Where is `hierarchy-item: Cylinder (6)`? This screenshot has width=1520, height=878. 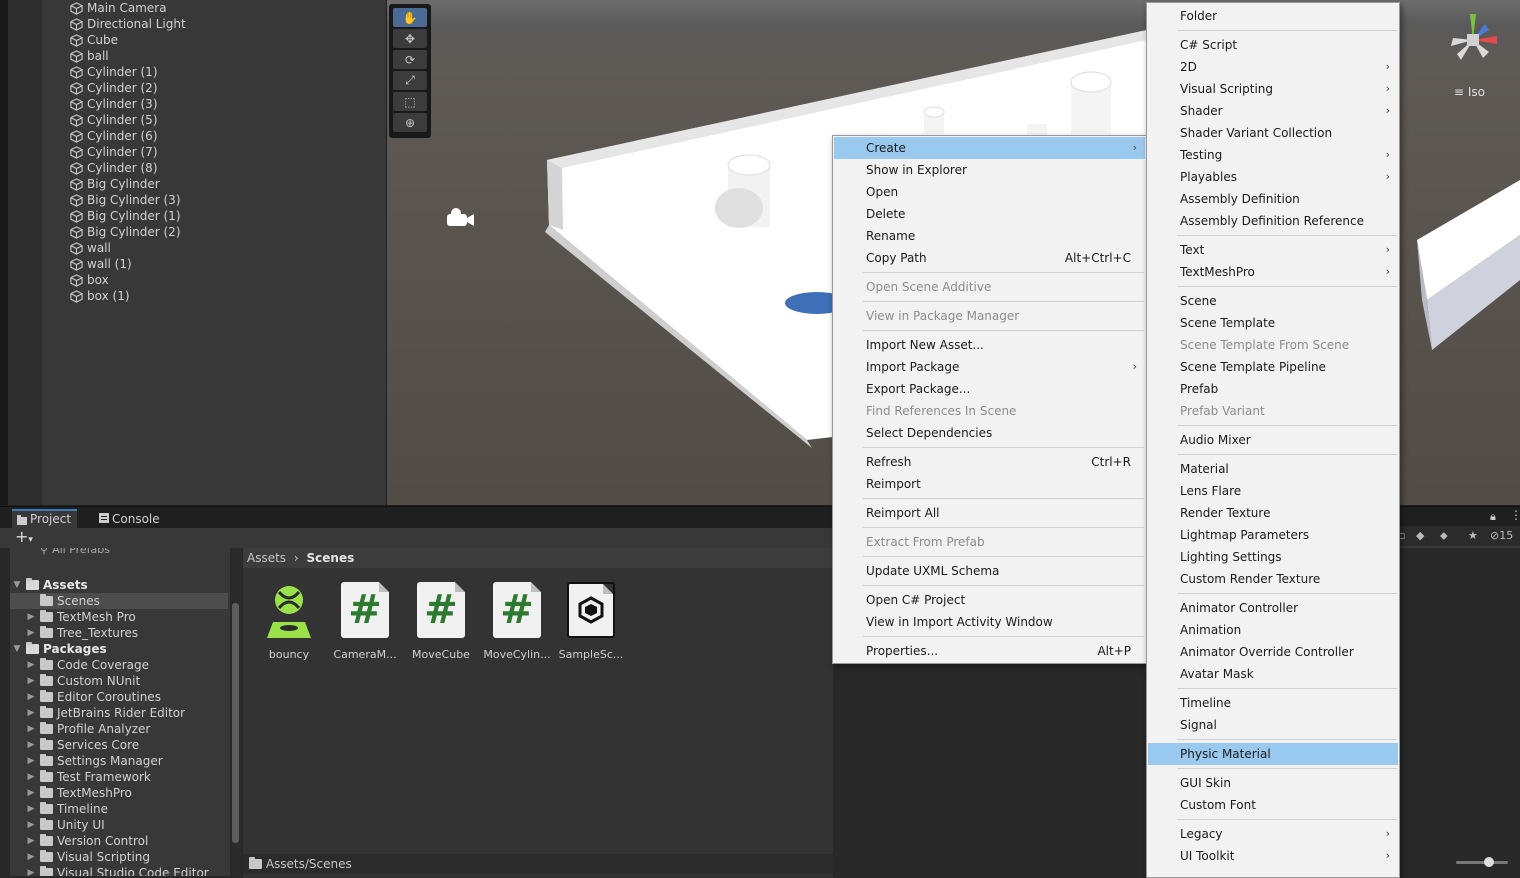 hierarchy-item: Cylinder (6) is located at coordinates (114, 136).